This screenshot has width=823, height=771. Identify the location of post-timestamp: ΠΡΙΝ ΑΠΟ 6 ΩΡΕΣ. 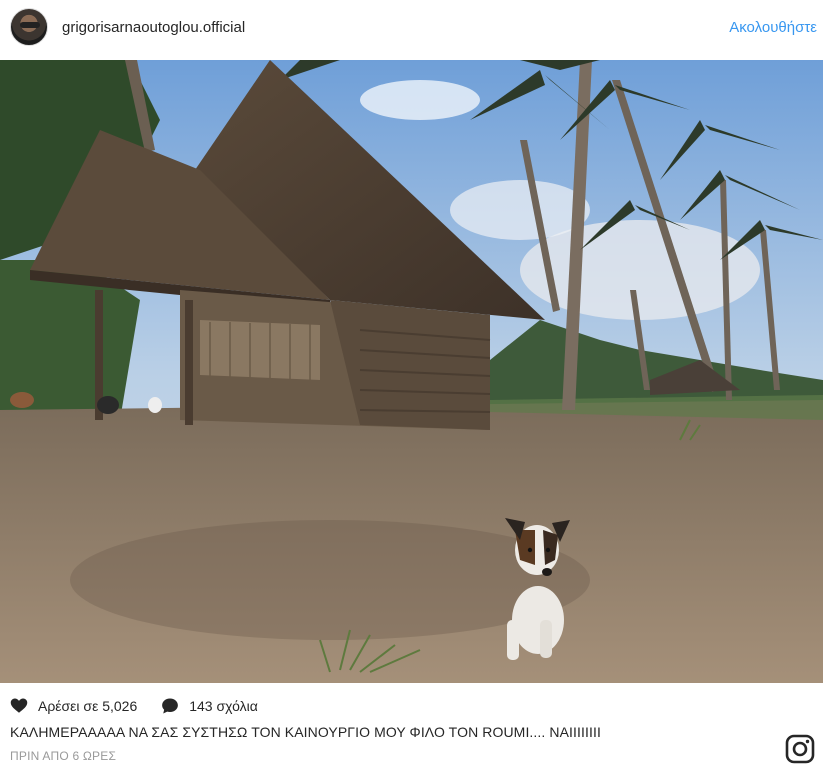
(63, 756).